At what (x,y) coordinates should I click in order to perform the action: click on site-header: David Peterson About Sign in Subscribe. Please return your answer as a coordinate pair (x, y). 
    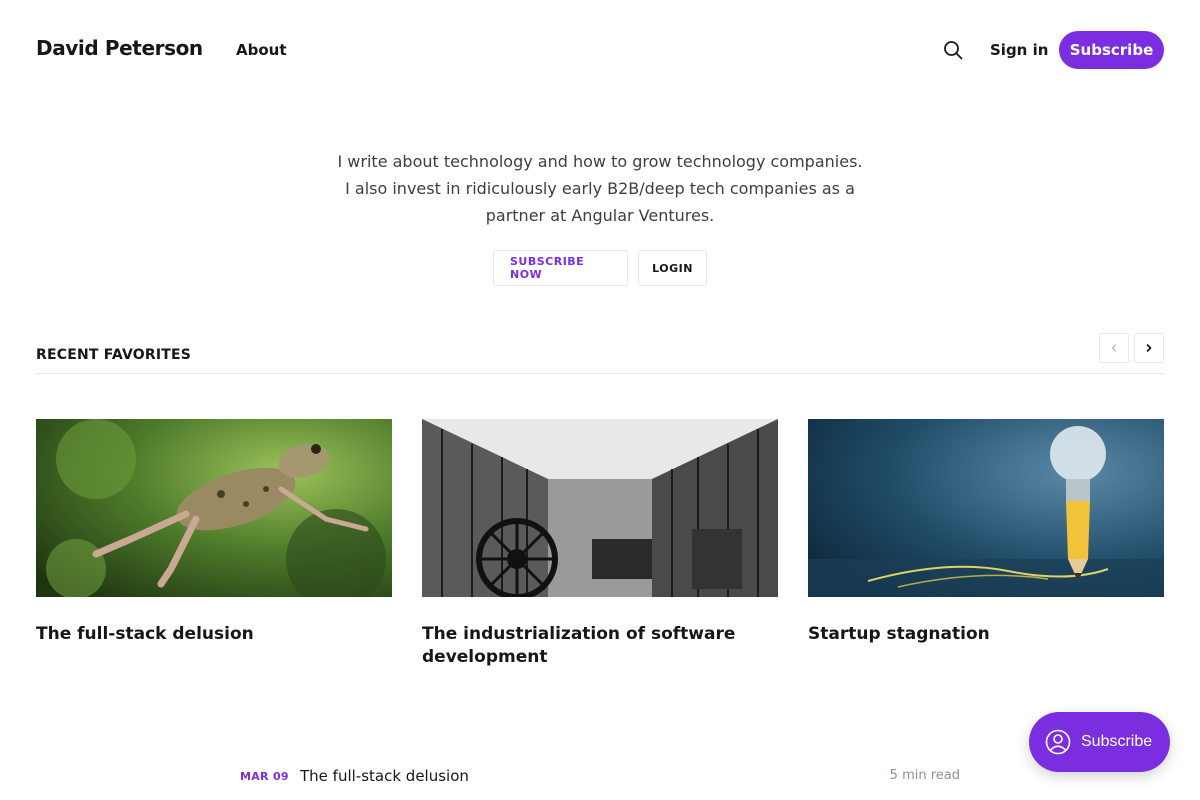
    Looking at the image, I should click on (600, 50).